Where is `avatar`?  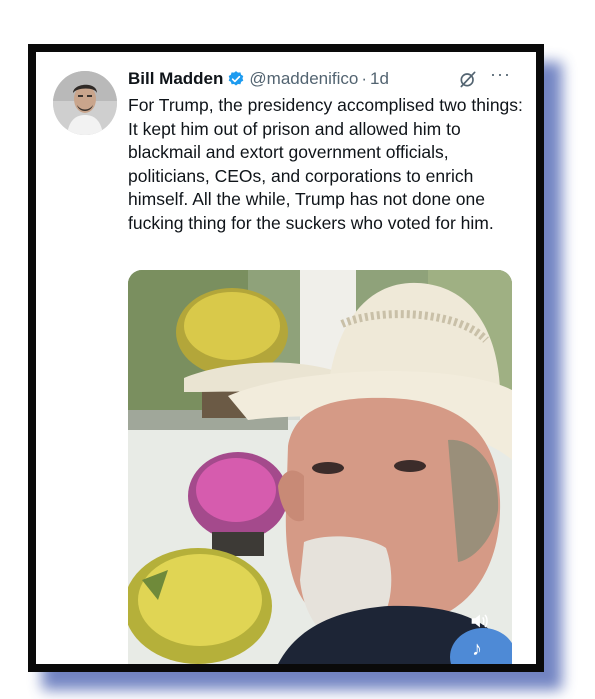 avatar is located at coordinates (85, 103).